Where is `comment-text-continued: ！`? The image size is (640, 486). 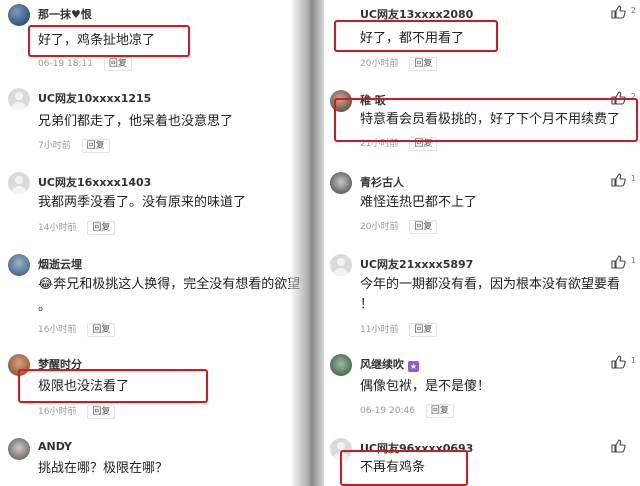 comment-text-continued: ！ is located at coordinates (367, 304).